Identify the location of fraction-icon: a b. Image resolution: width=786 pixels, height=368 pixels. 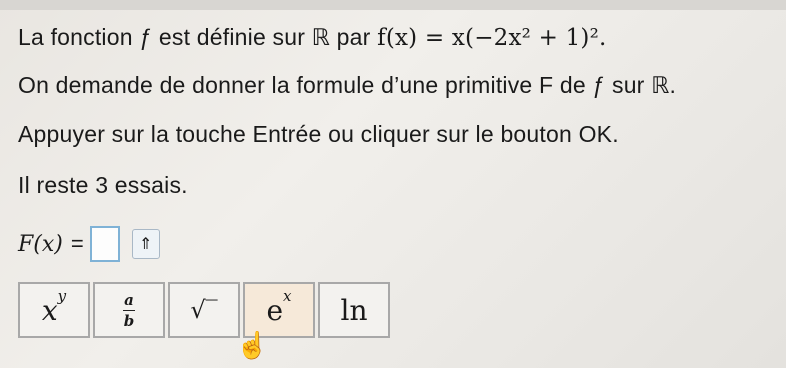
(129, 310).